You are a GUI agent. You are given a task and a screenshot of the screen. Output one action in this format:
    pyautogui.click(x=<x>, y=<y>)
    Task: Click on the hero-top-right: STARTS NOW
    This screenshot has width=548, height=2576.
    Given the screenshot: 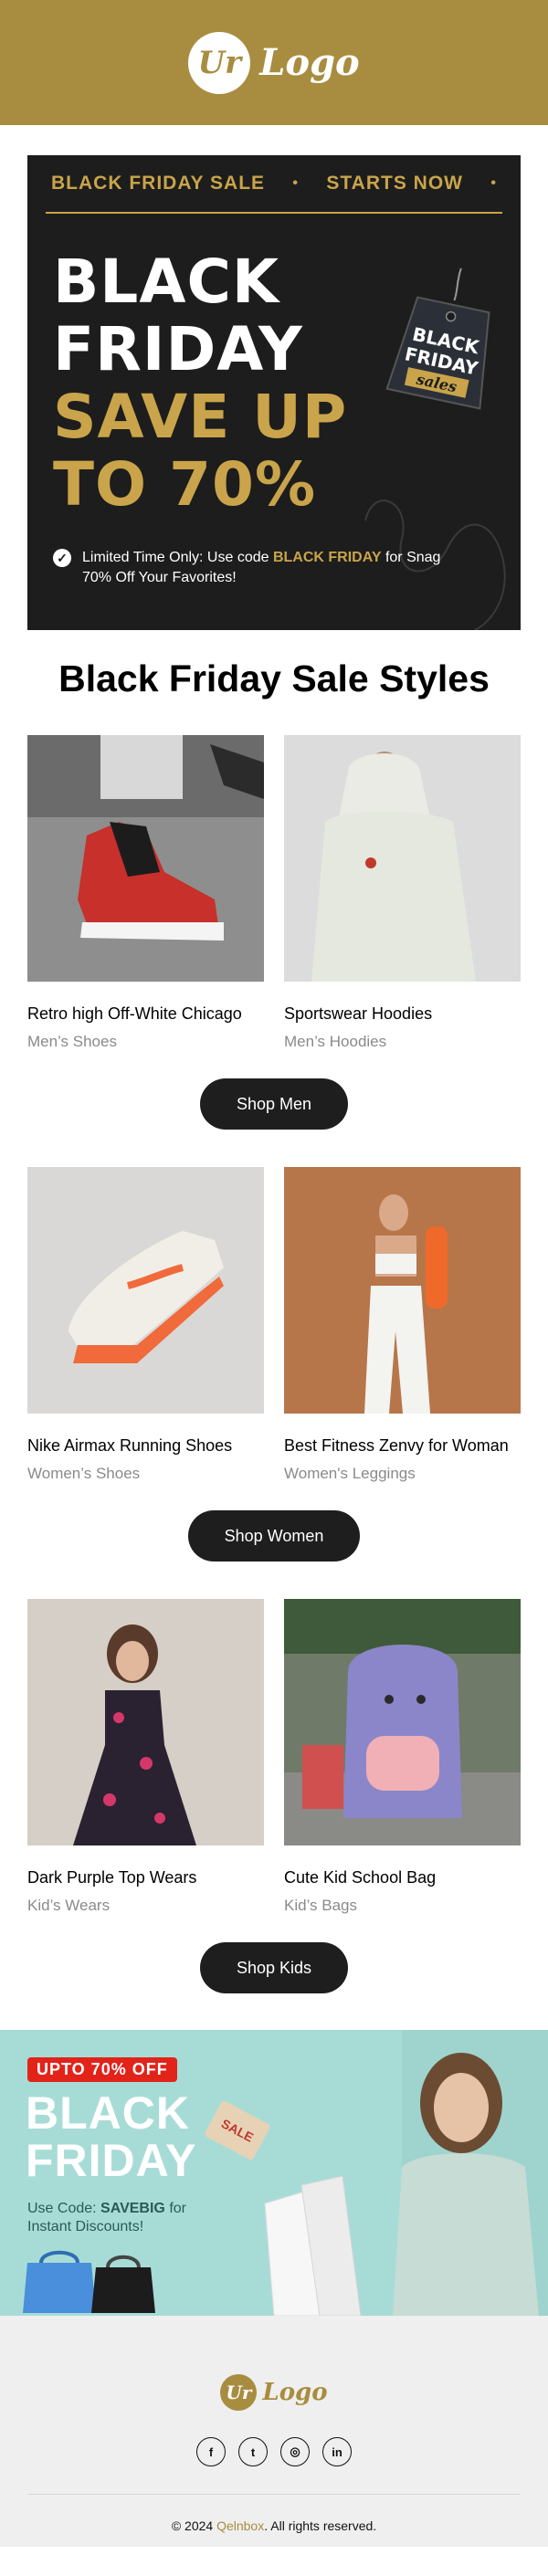 What is the action you would take?
    pyautogui.click(x=394, y=183)
    